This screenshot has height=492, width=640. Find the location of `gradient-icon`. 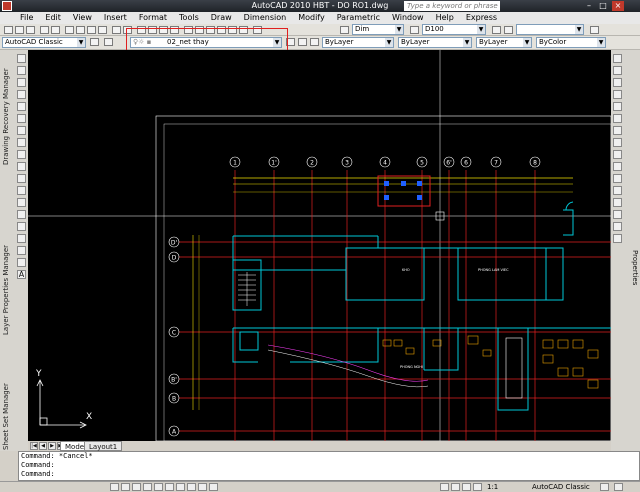

gradient-icon is located at coordinates (21, 238).